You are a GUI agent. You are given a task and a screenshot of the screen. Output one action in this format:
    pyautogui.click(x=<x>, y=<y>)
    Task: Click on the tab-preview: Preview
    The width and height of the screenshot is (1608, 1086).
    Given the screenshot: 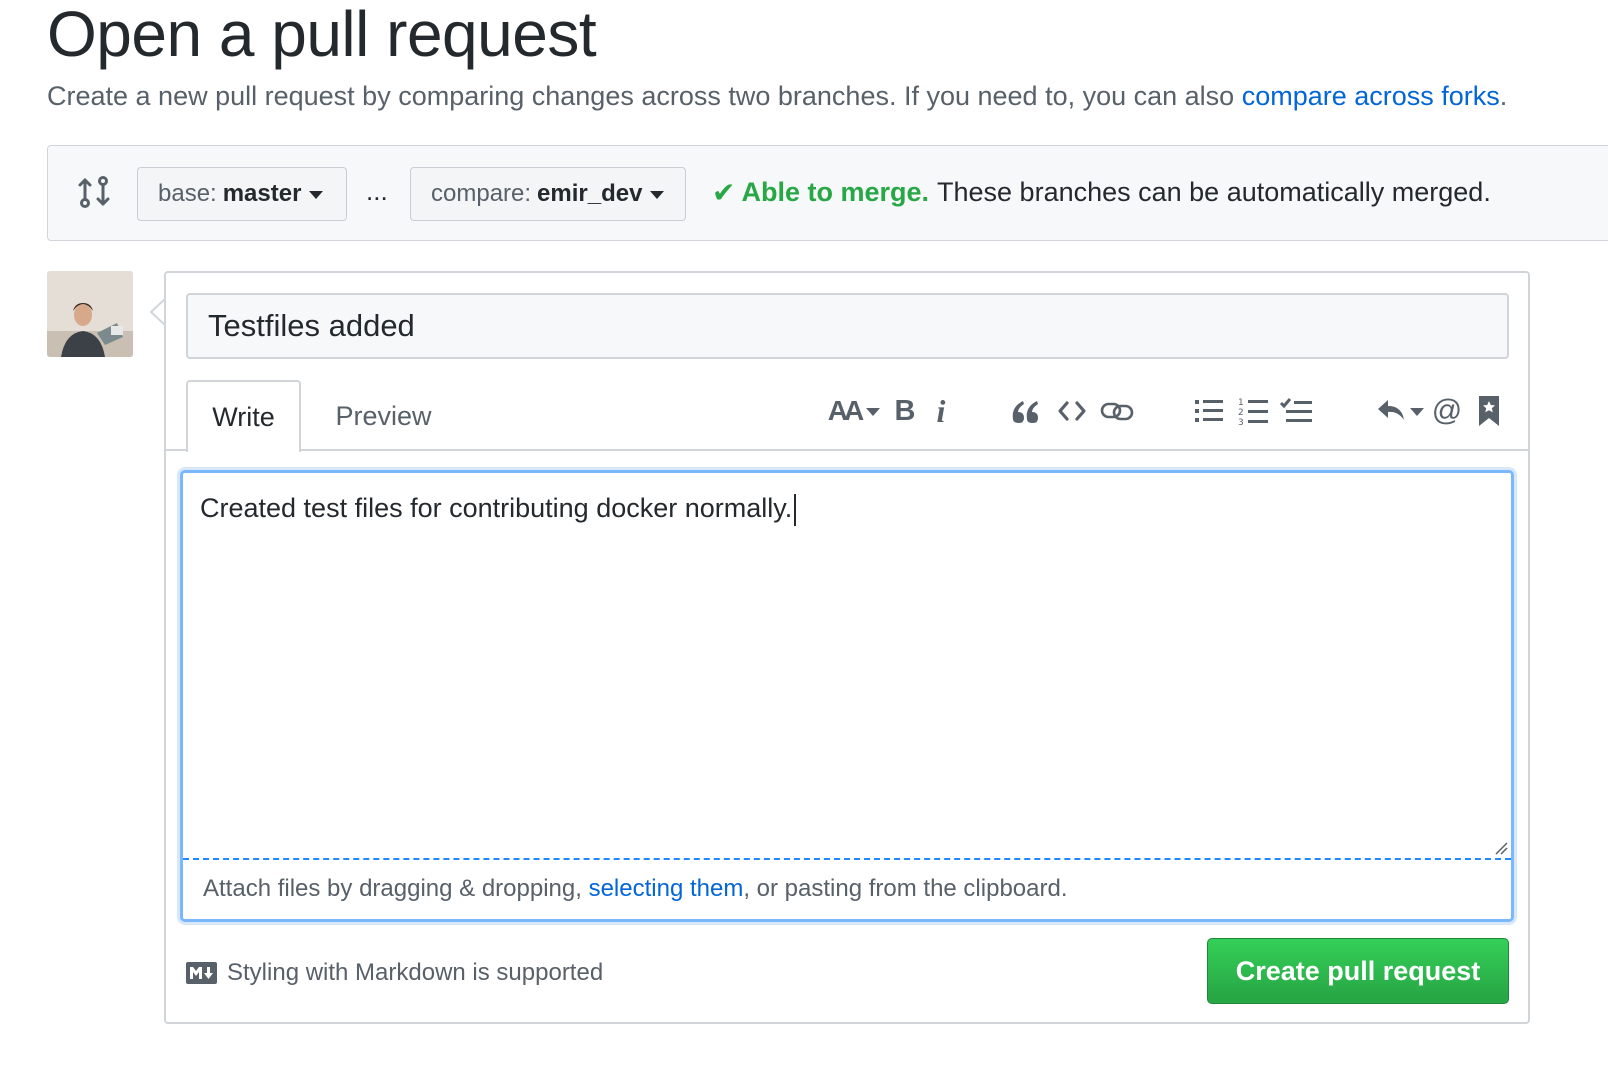 What is the action you would take?
    pyautogui.click(x=383, y=416)
    